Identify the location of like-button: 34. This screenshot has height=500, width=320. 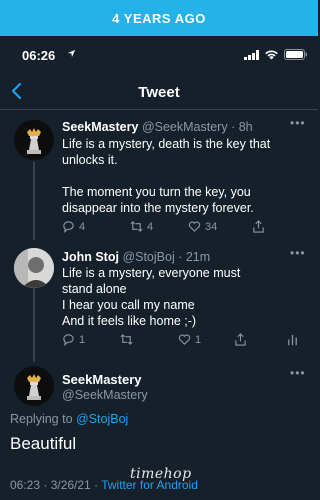
(202, 226).